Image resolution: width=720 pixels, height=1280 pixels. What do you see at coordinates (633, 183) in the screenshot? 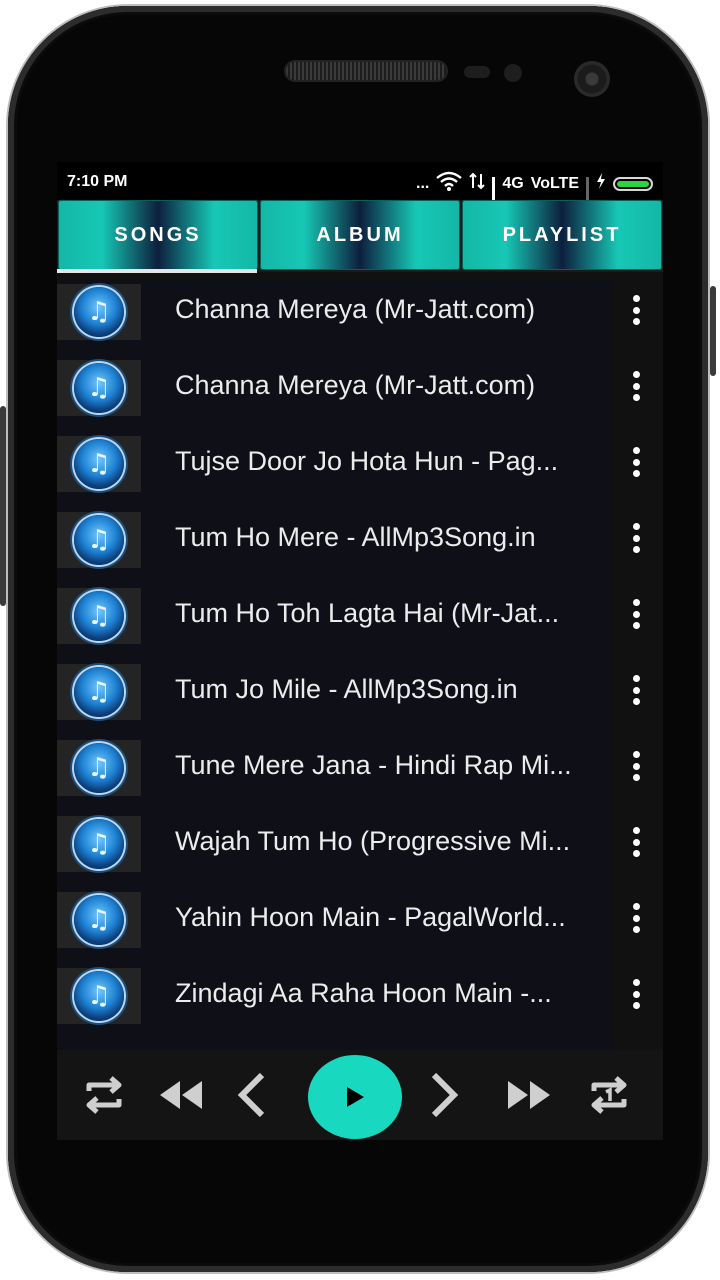
I see `battery-icon` at bounding box center [633, 183].